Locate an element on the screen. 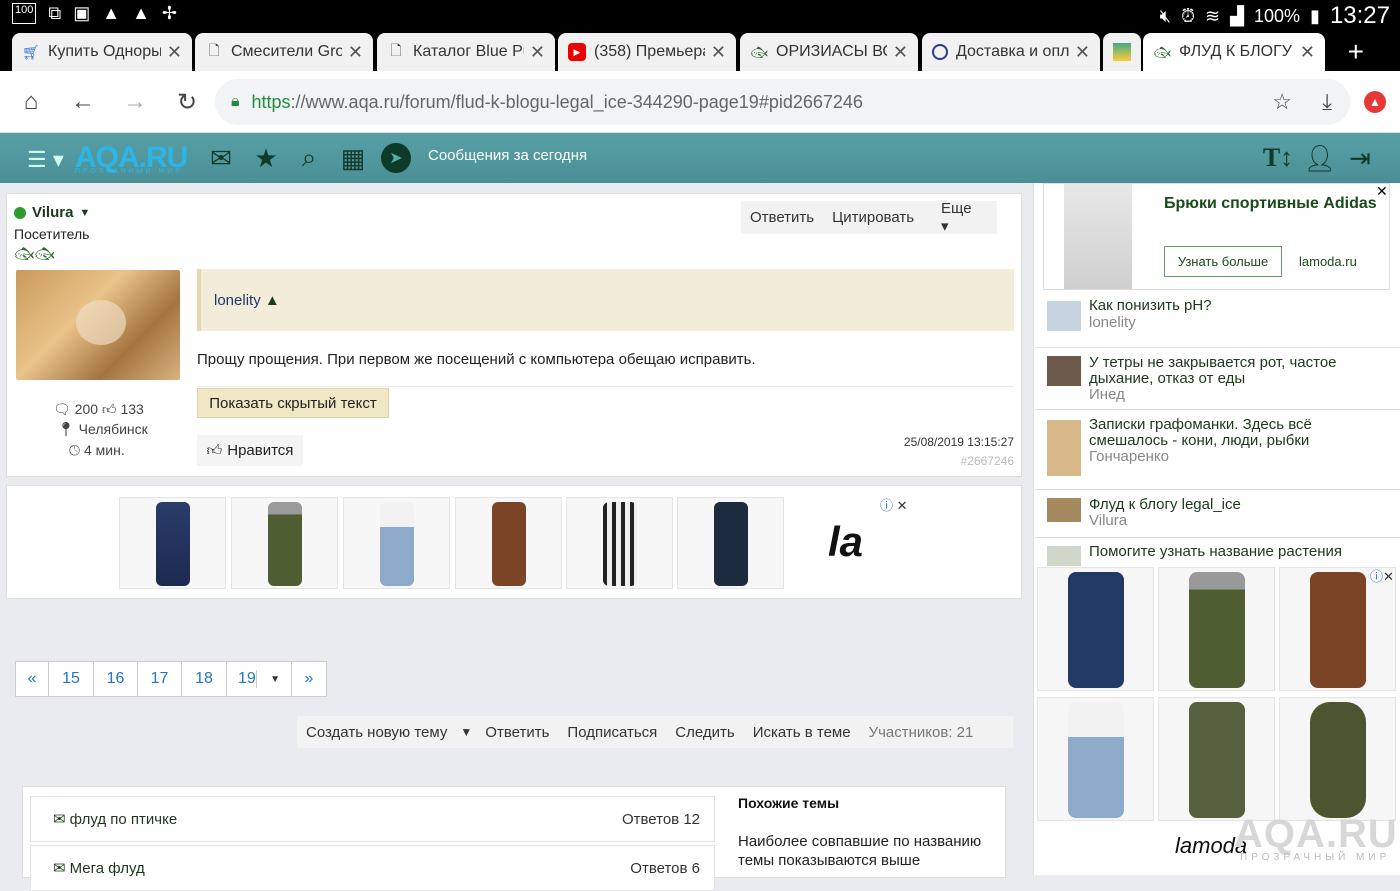  browser-tab: 🗋︎ Каталог Blue Pu ✕ is located at coordinates (466, 52).